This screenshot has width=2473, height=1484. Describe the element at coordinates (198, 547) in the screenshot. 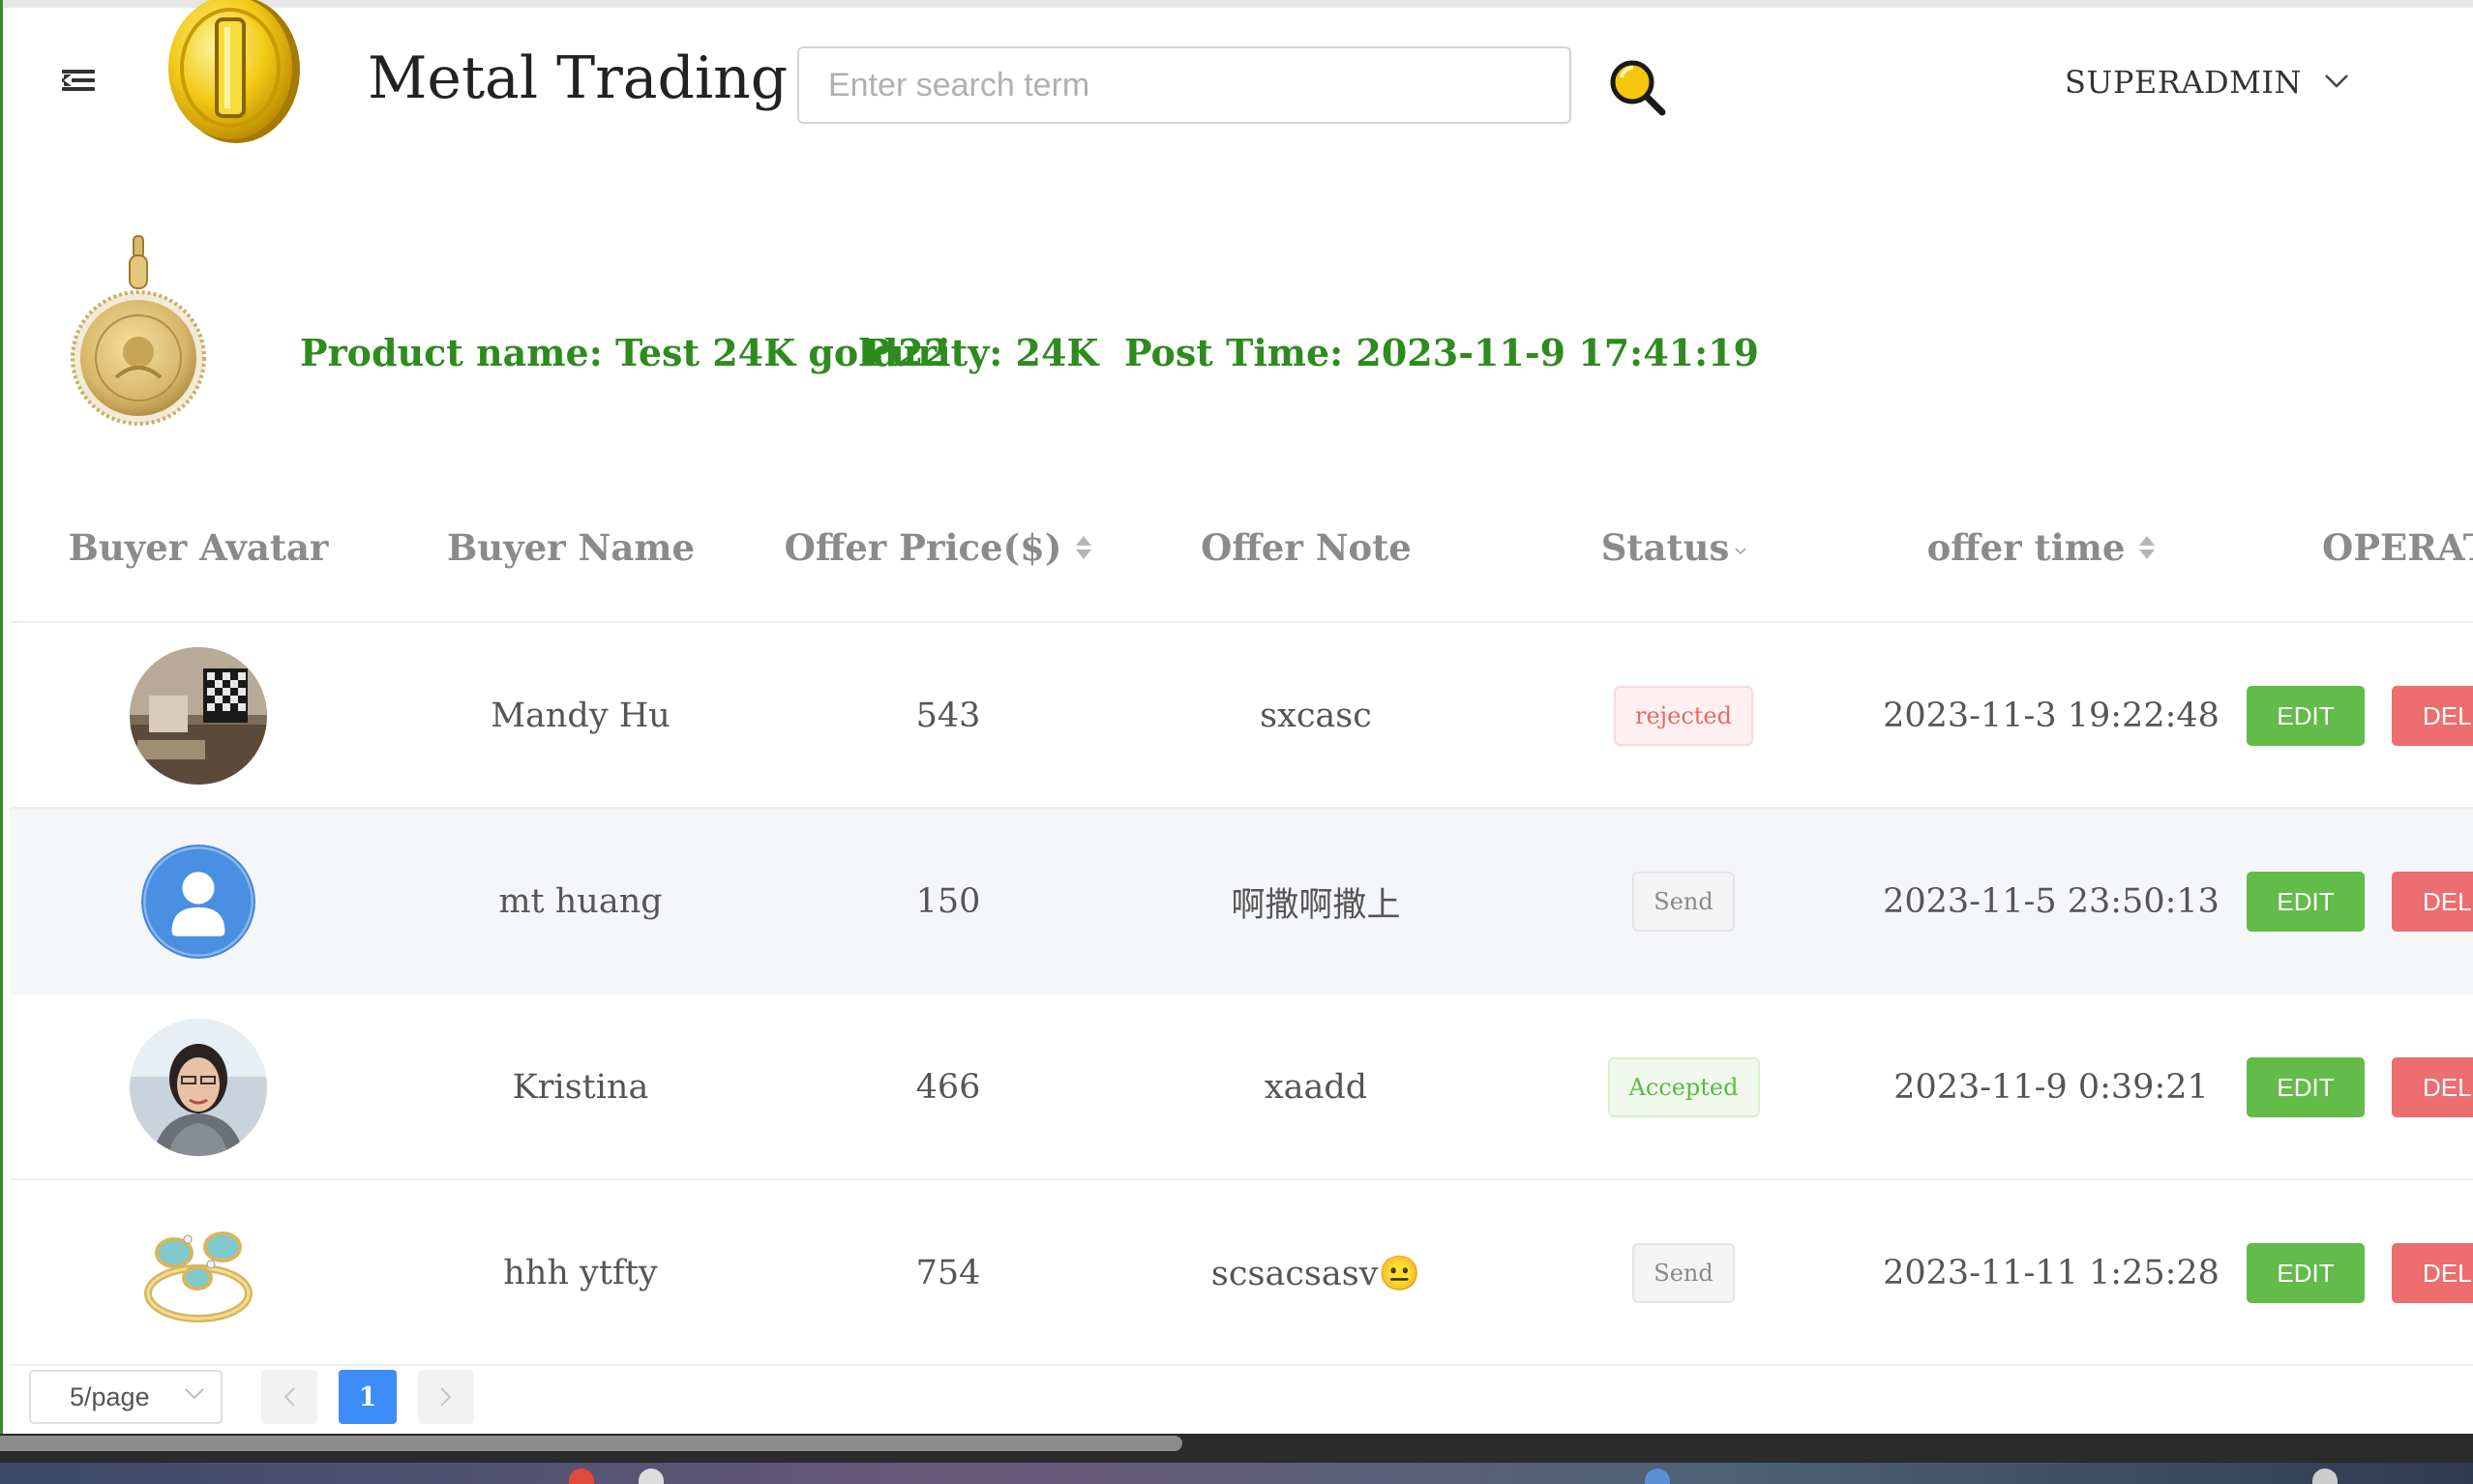

I see `column-header-buyer-avatar: Buyer Avatar` at that location.